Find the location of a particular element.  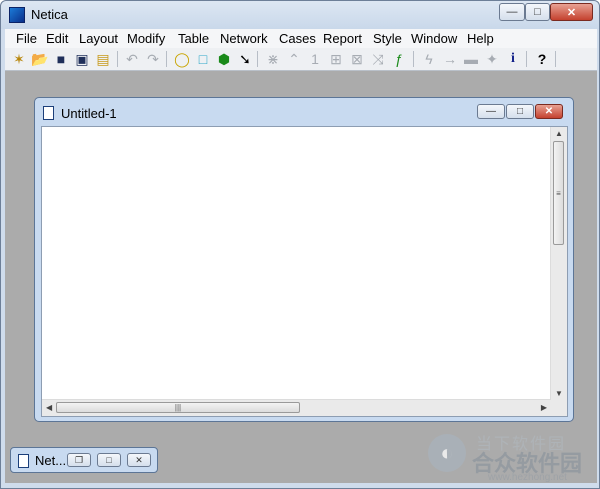

star-icon: ✦ is located at coordinates (492, 59).